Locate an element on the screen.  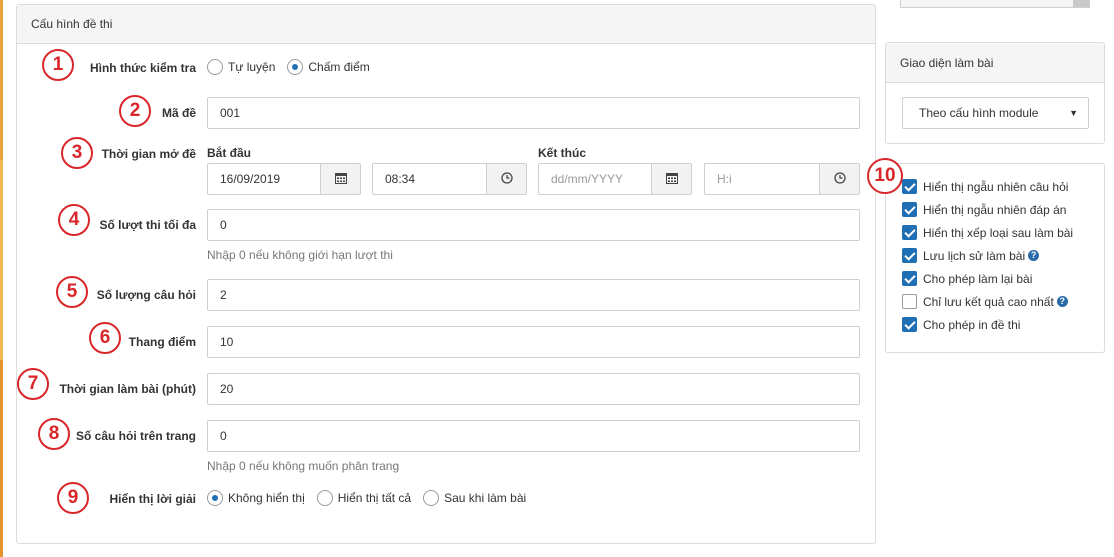
start-time-clock-button is located at coordinates (507, 179).